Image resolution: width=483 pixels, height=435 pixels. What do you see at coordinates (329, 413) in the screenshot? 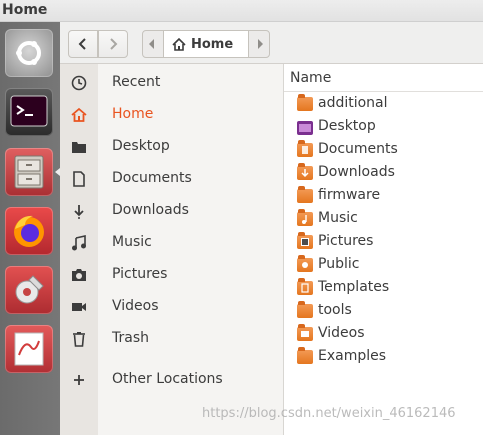
I see `watermark-text: https://blog.csdn.net/weixin_46162146` at bounding box center [329, 413].